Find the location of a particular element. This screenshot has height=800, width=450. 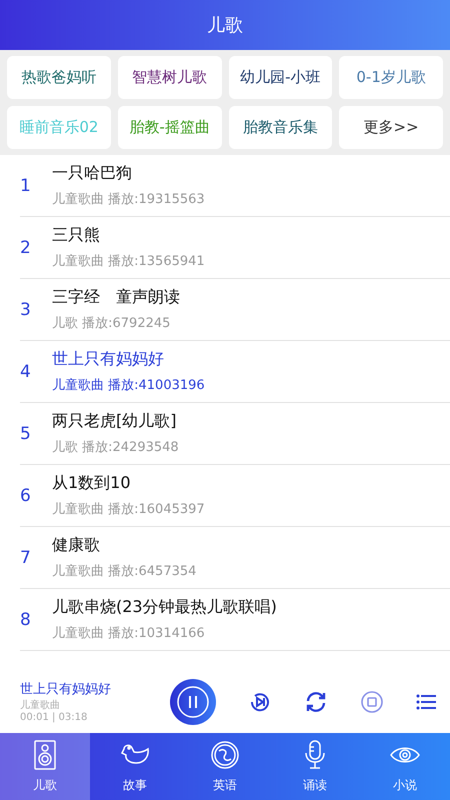

song-title: 健康歌 is located at coordinates (76, 545).